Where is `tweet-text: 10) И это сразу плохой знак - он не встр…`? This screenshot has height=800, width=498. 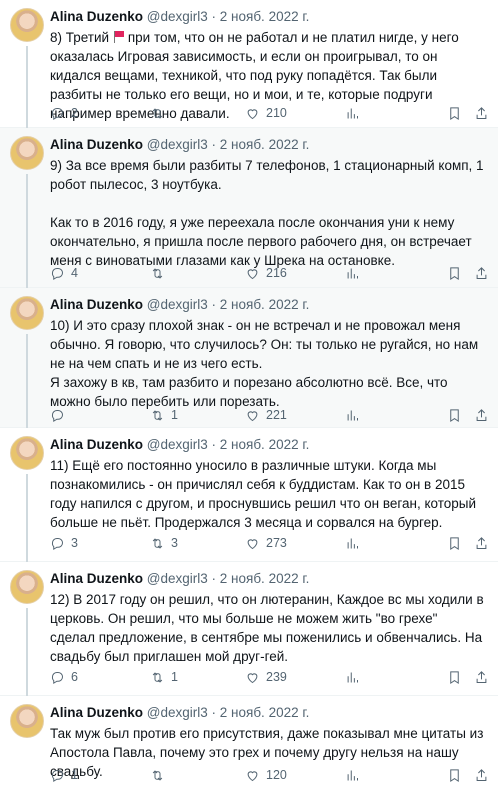
tweet-text: 10) И это сразу плохой знак - он не встр… is located at coordinates (264, 363).